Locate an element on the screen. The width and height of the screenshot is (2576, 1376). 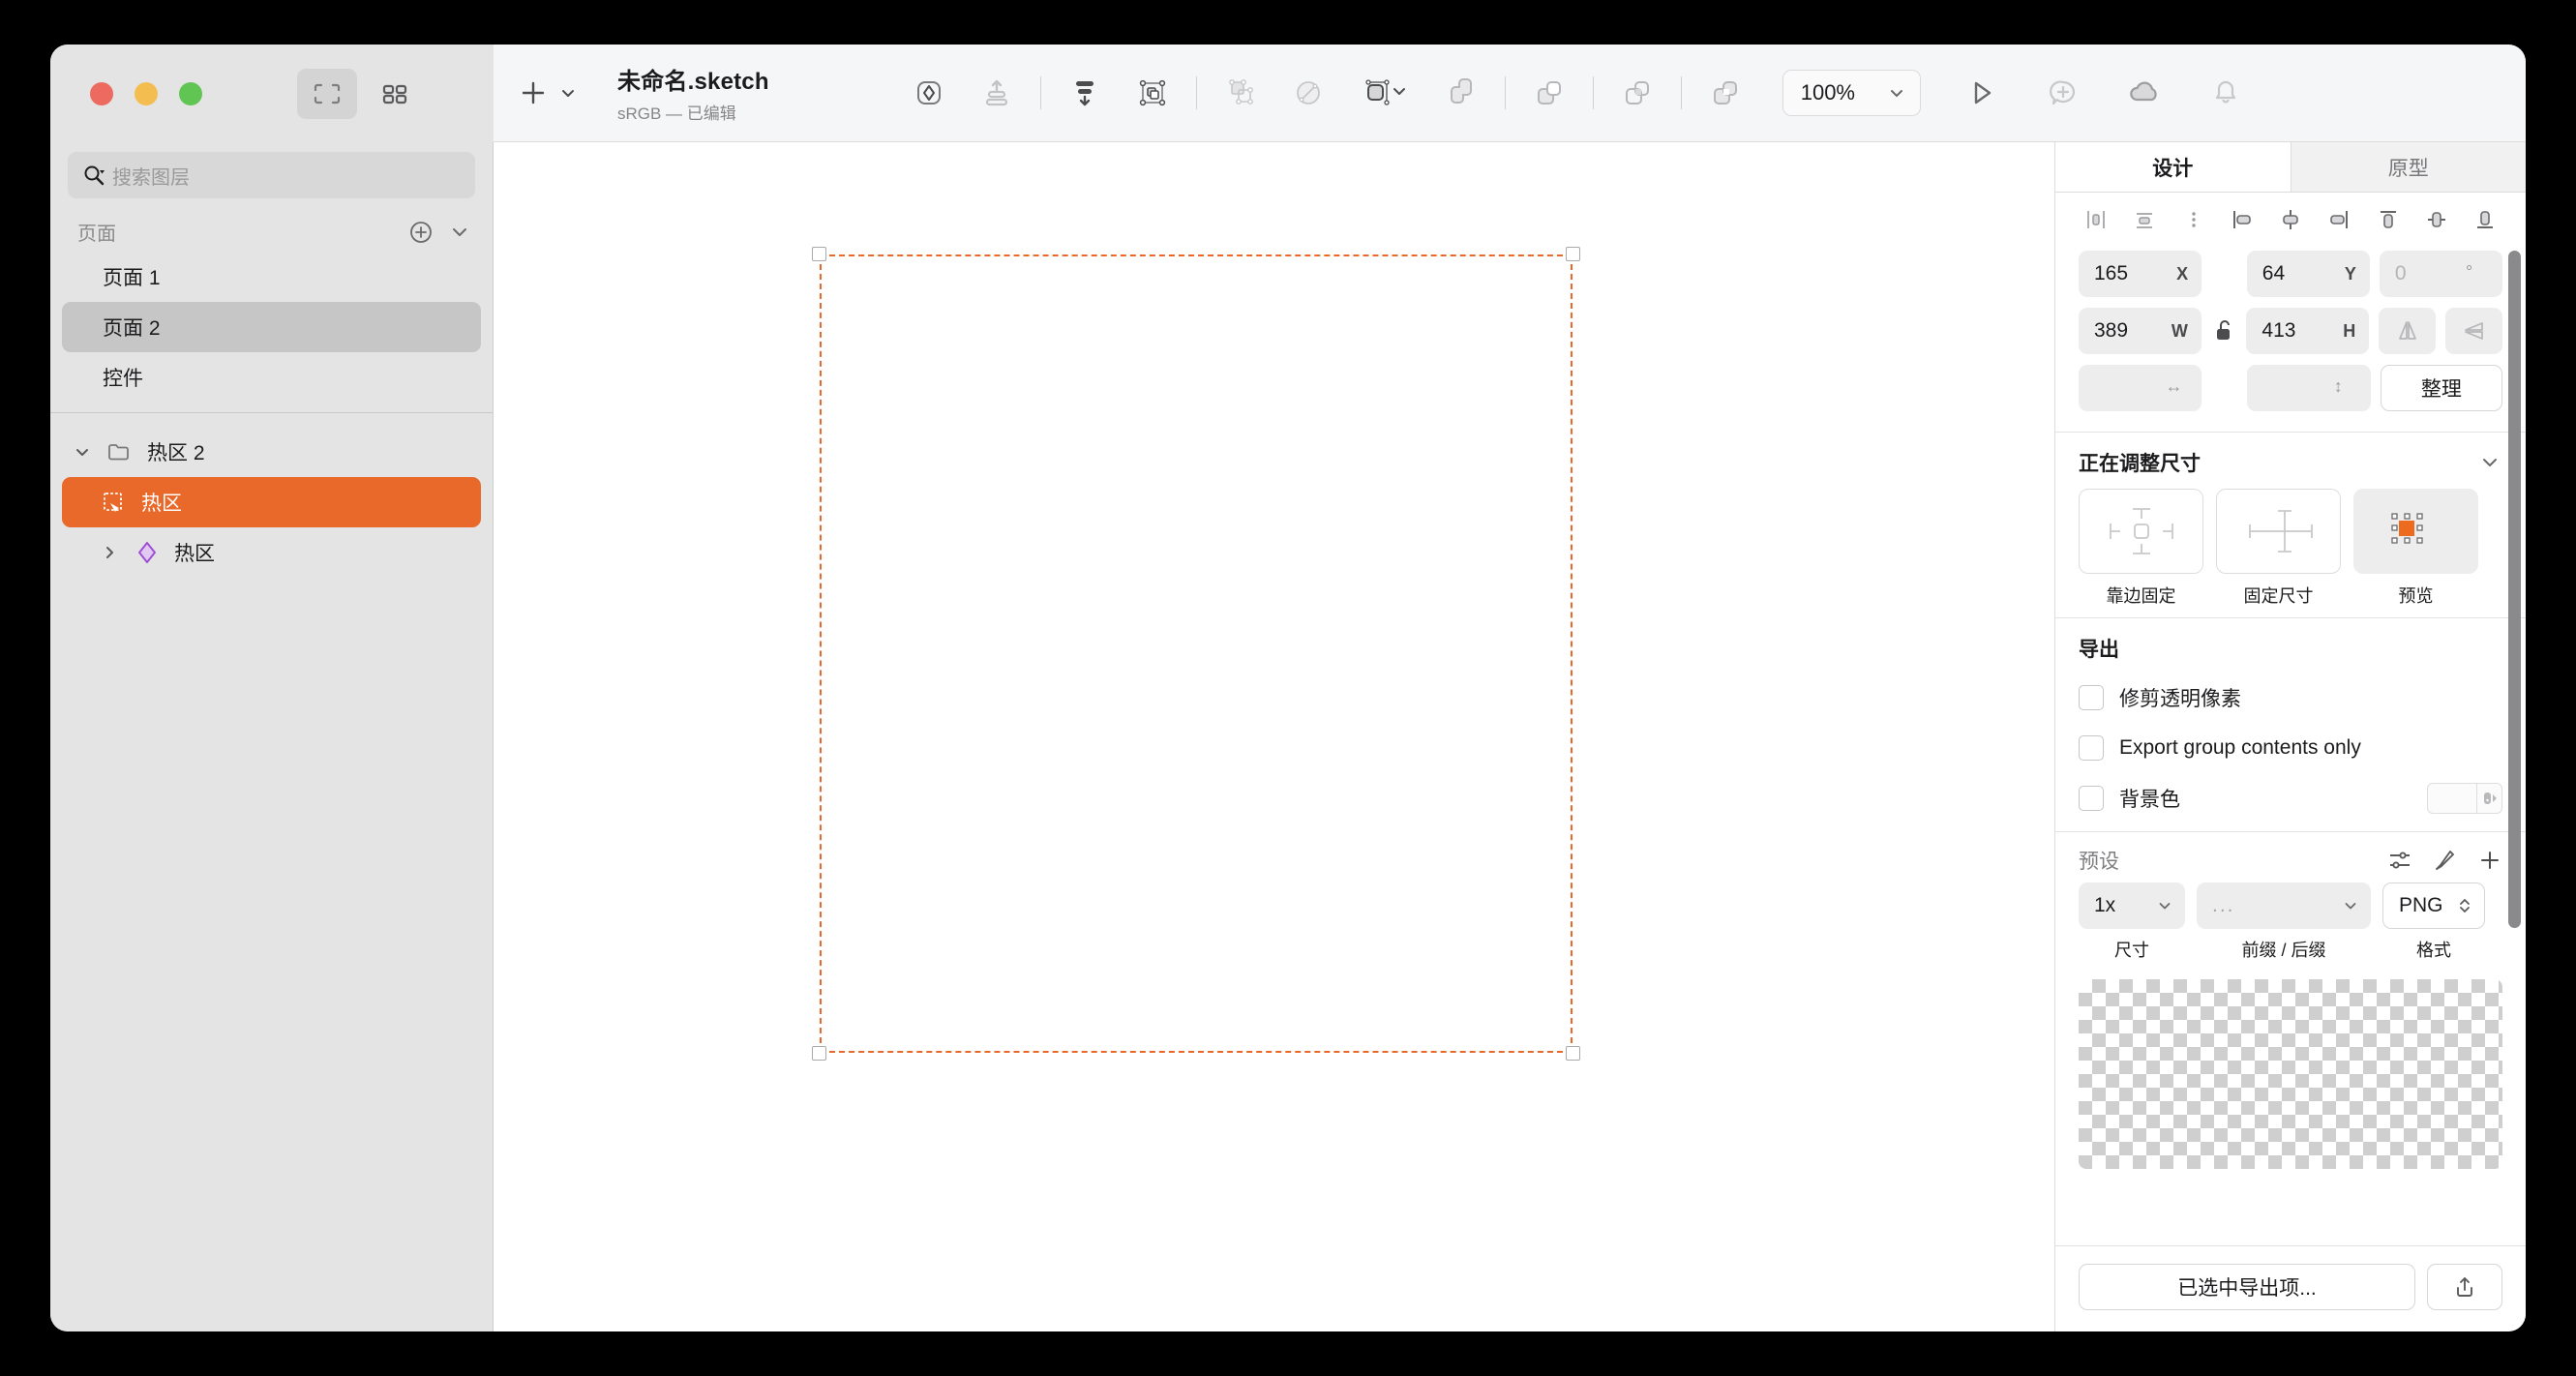
grid-view-button is located at coordinates (395, 94).